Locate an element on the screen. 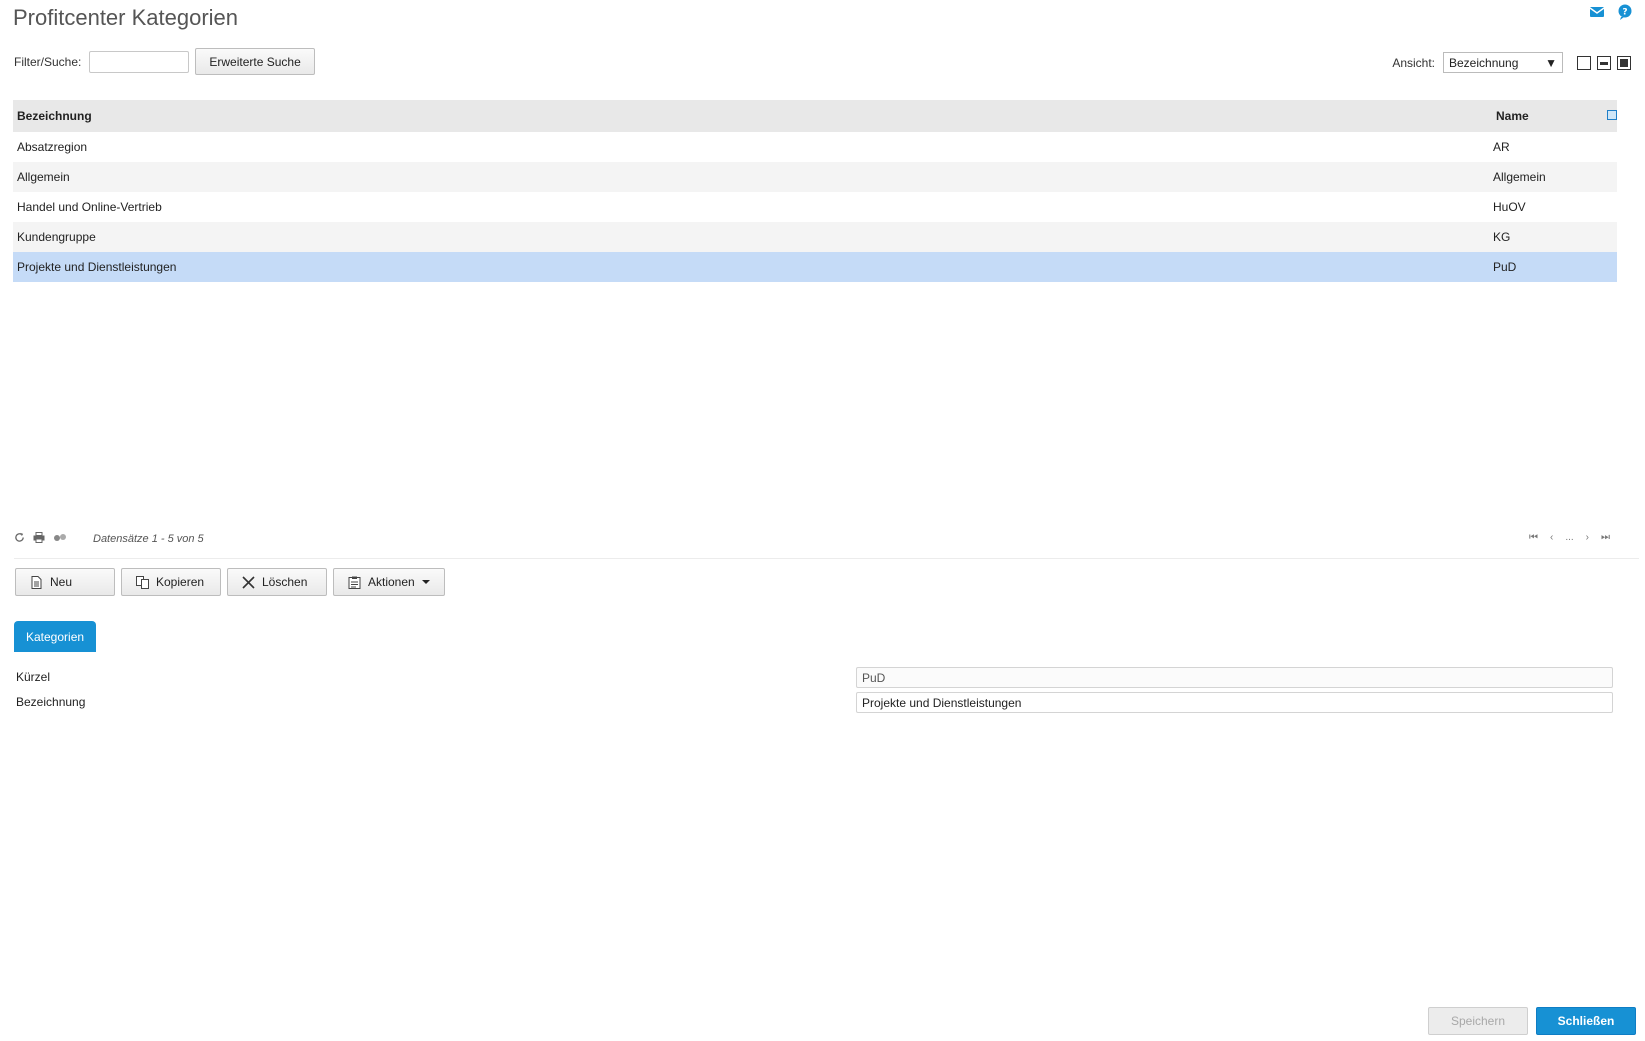 Image resolution: width=1645 pixels, height=1041 pixels. copy-button-label: Kopieren is located at coordinates (180, 582).